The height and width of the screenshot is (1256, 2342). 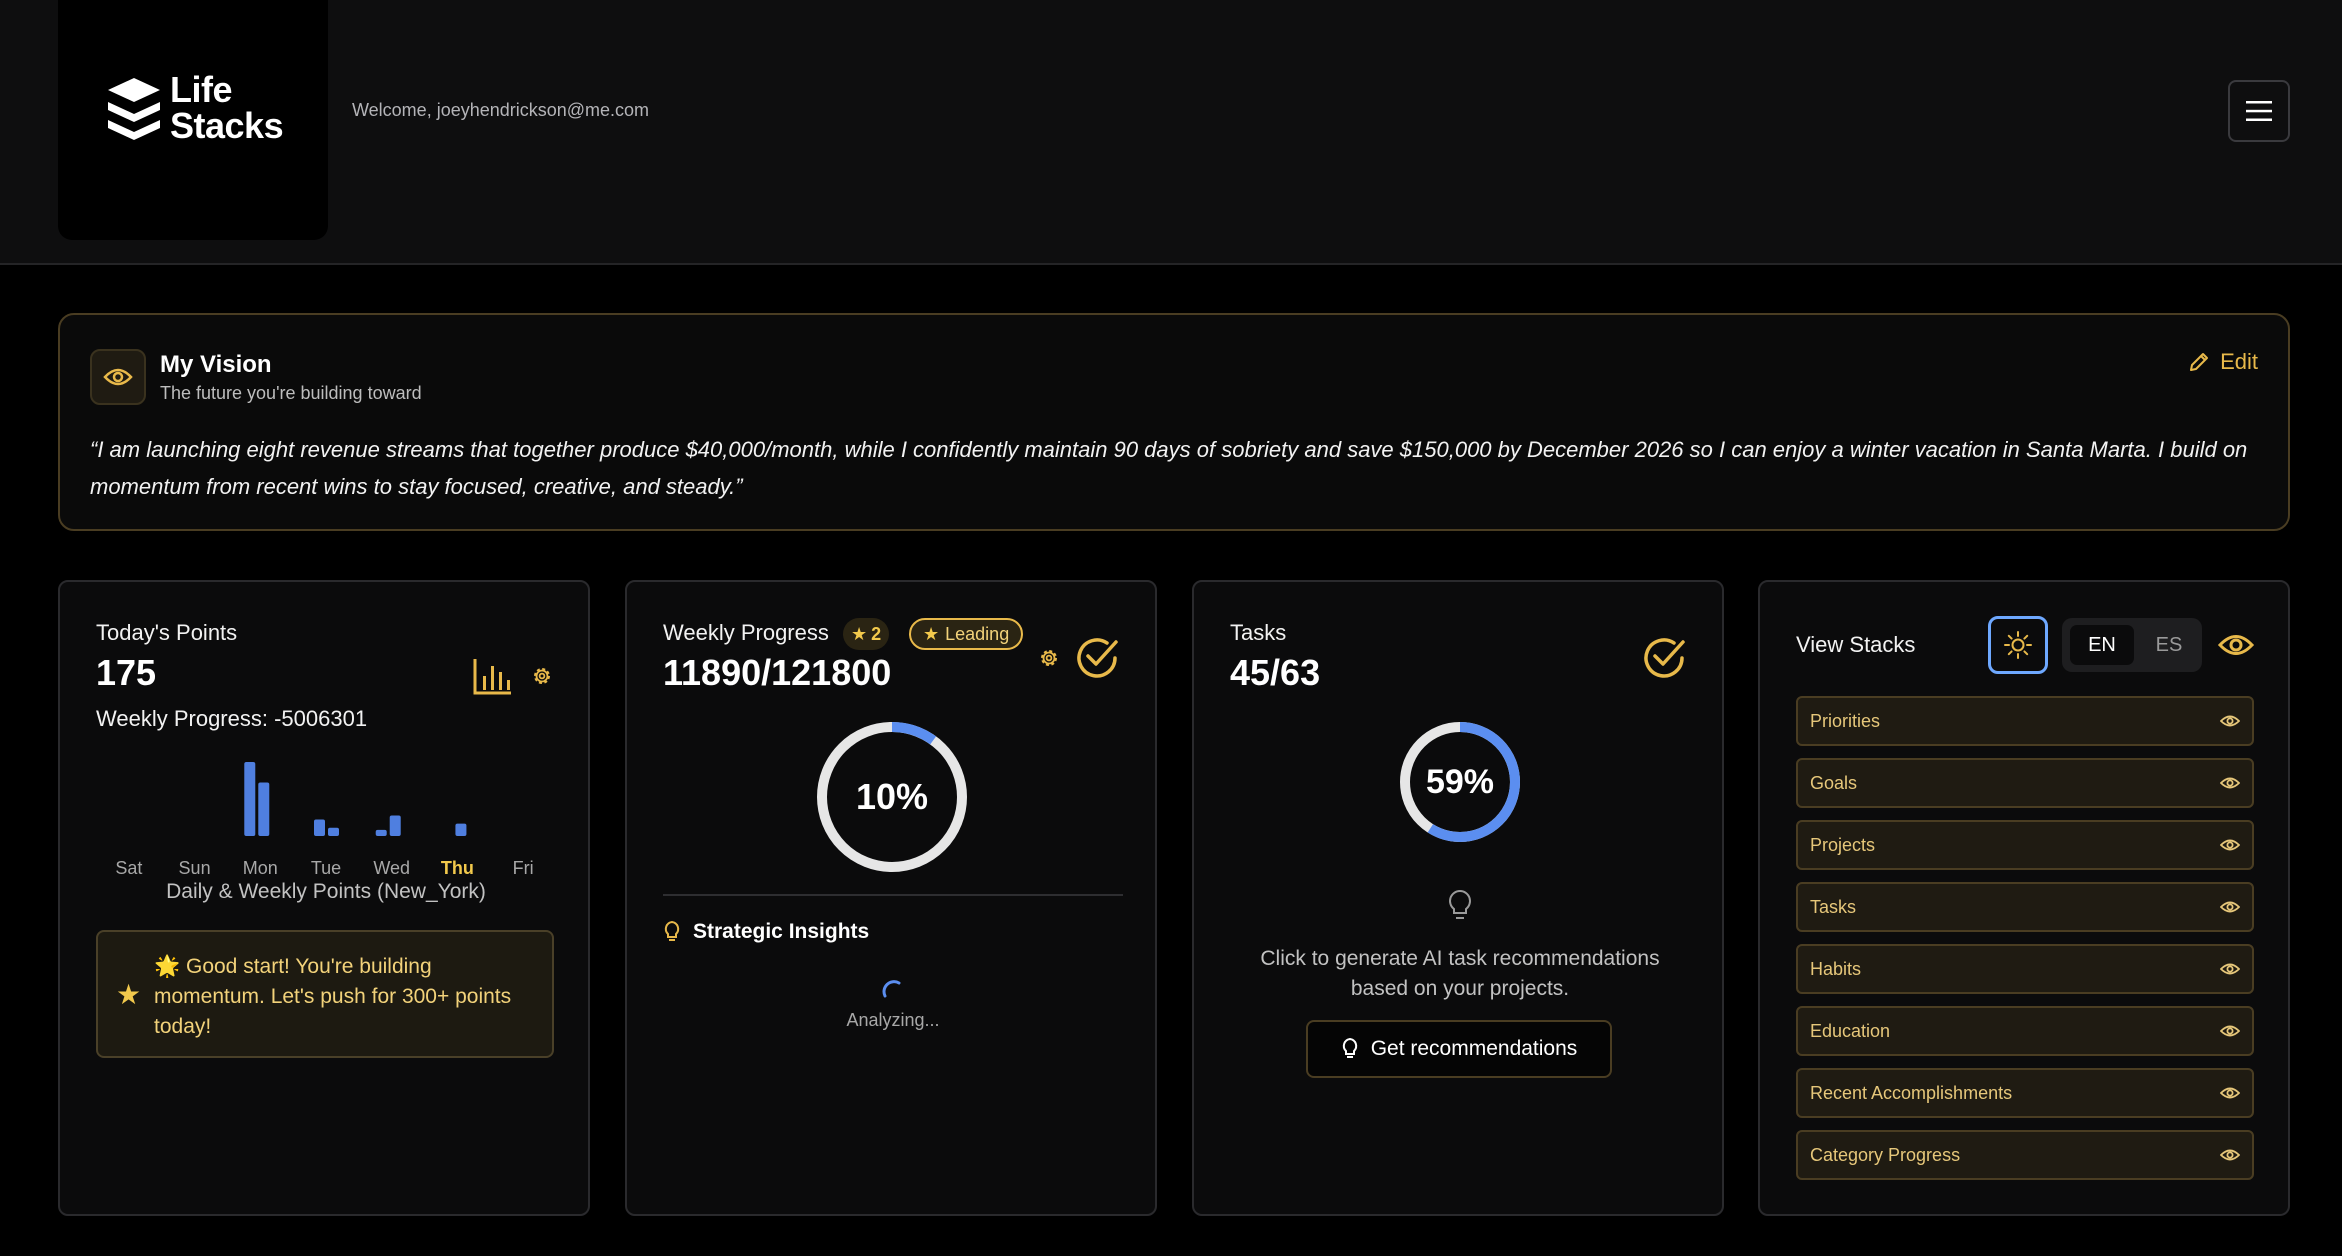 What do you see at coordinates (326, 868) in the screenshot?
I see `points-day-label: Tue` at bounding box center [326, 868].